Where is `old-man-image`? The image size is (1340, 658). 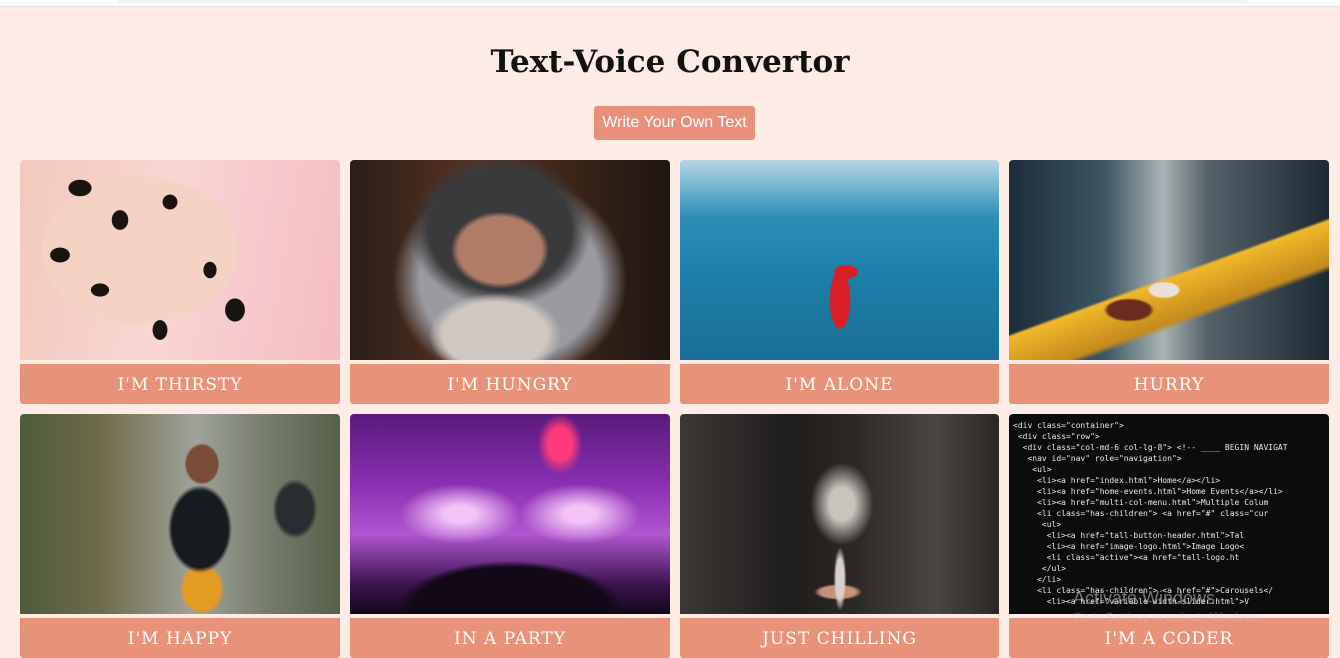
old-man-image is located at coordinates (510, 260).